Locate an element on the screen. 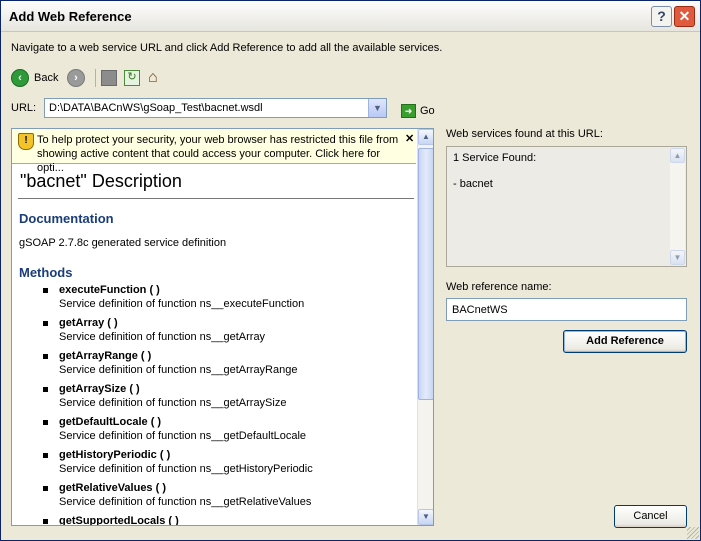 The width and height of the screenshot is (701, 541). toolbar-separator is located at coordinates (95, 78).